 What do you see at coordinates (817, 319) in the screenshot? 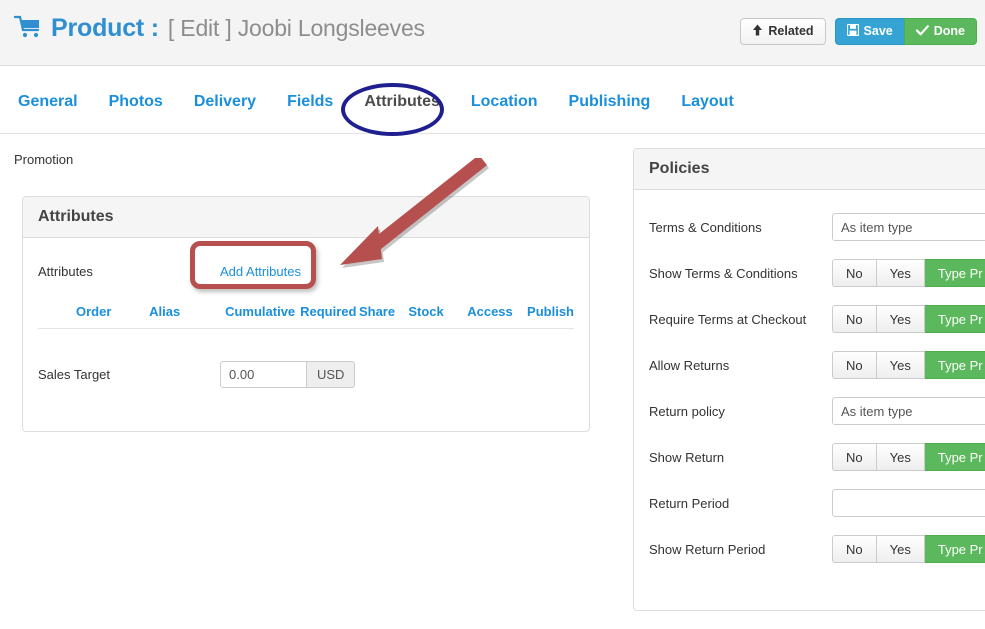
I see `policy-row: Require Terms at Checkout No Yes Type Pr` at bounding box center [817, 319].